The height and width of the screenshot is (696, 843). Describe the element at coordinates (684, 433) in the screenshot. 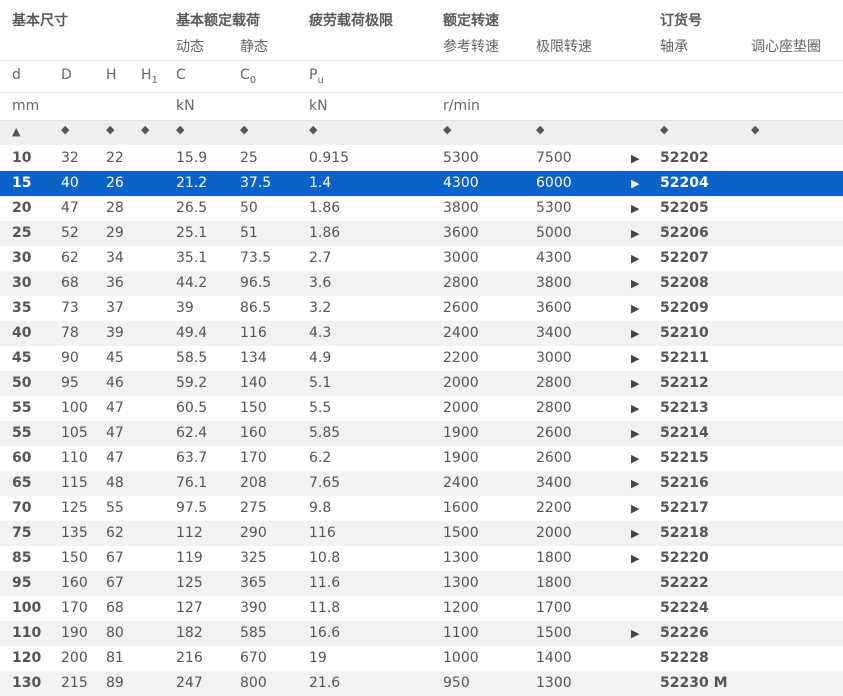

I see `cell-order-number: 52214` at that location.